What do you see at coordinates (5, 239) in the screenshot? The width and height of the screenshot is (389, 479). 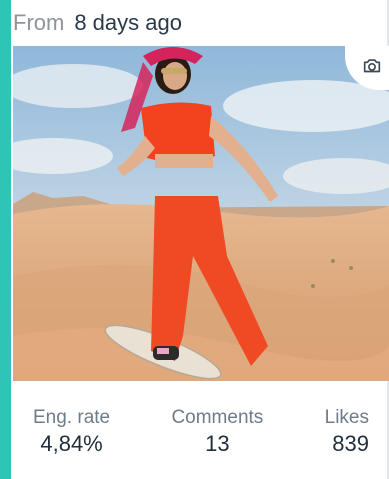 I see `accent-bar` at bounding box center [5, 239].